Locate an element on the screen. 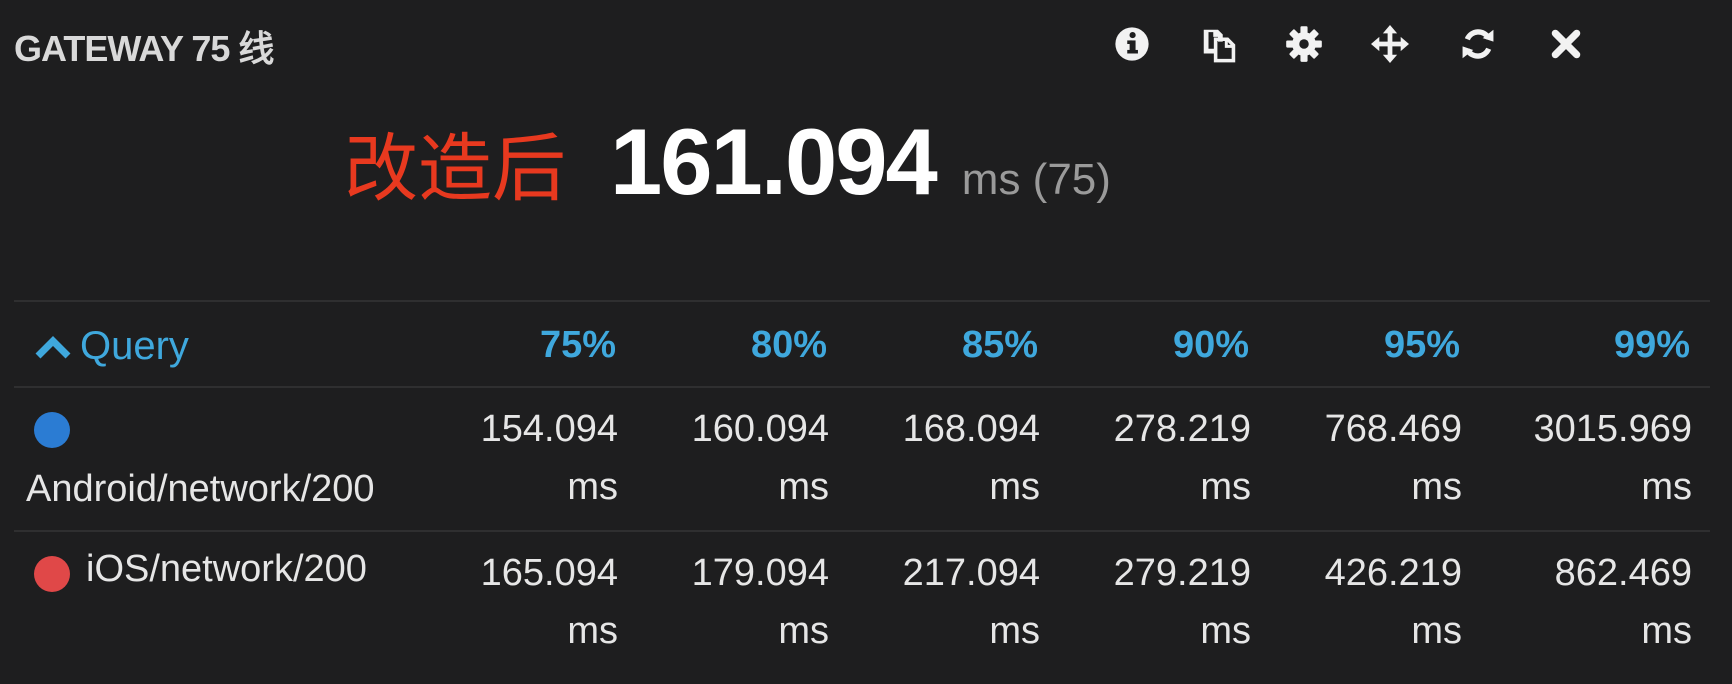 Image resolution: width=1732 pixels, height=684 pixels. column-header-80: 80% is located at coordinates (737, 345).